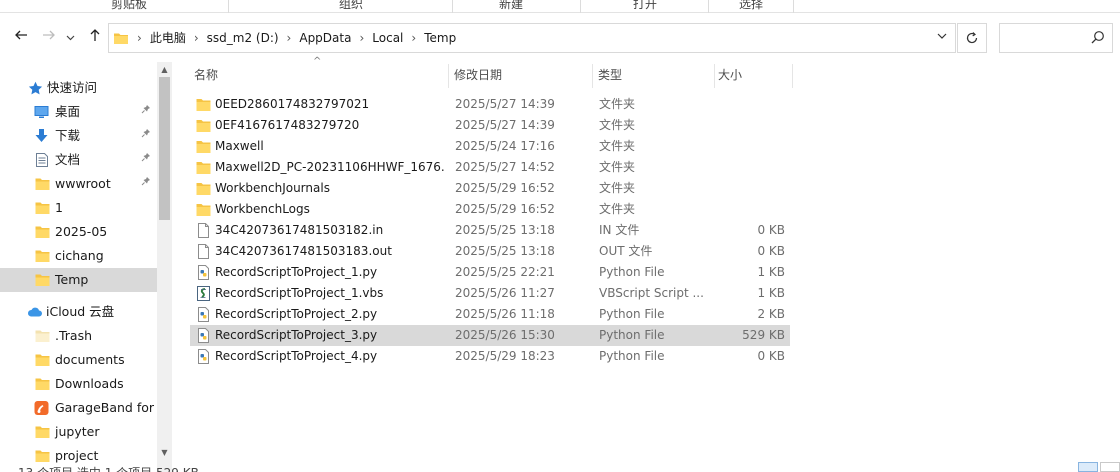  I want to click on recent-locations-button, so click(70, 38).